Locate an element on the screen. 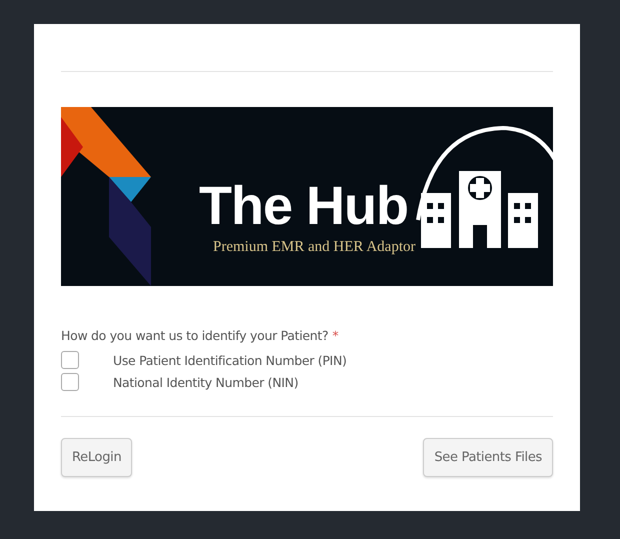 The width and height of the screenshot is (620, 539). required-mark: * is located at coordinates (335, 335).